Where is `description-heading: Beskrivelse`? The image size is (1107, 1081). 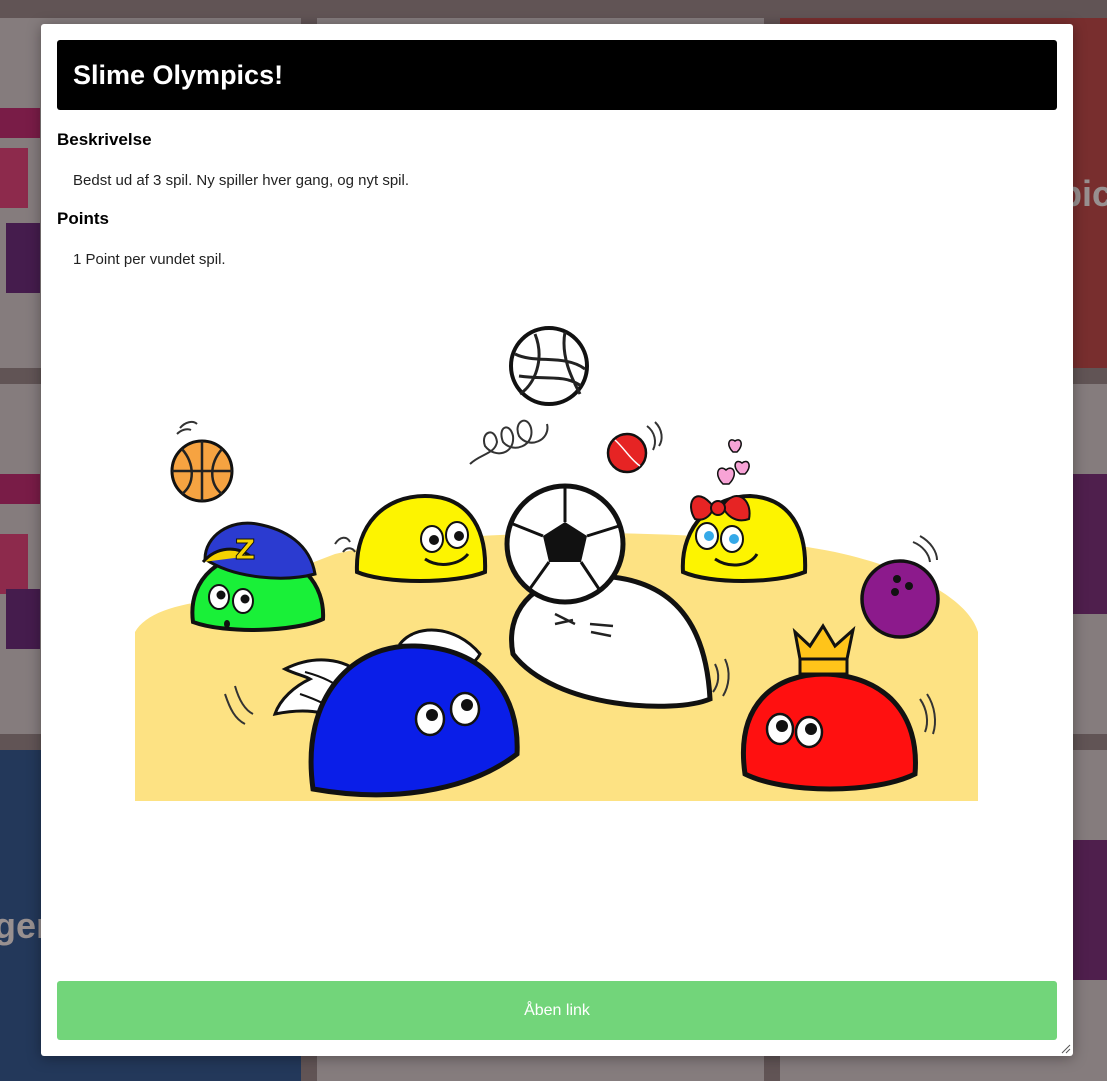 description-heading: Beskrivelse is located at coordinates (104, 139).